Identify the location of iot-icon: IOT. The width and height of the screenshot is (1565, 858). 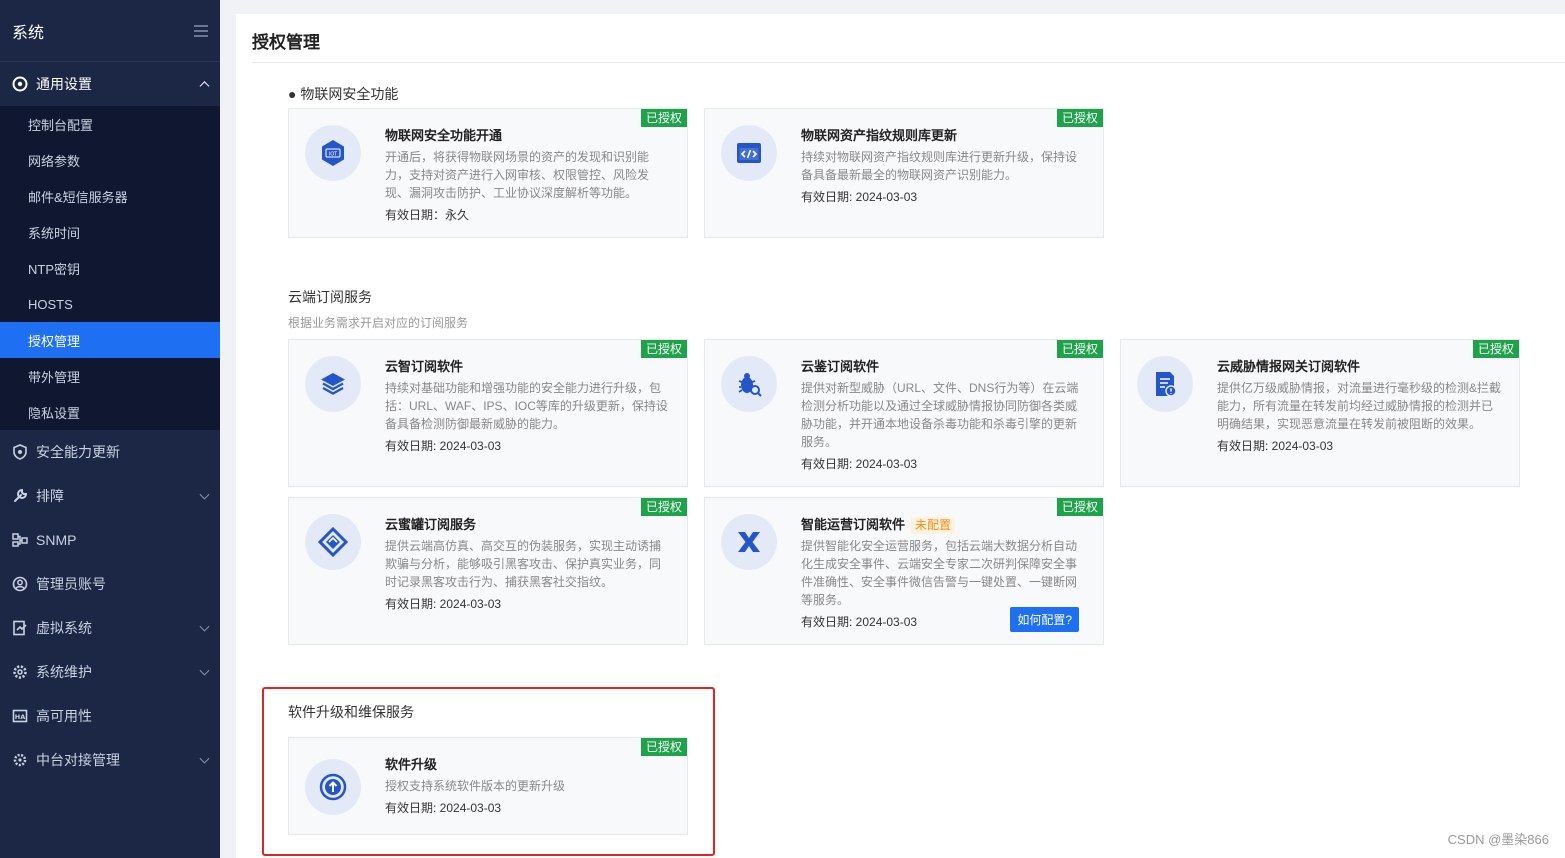
(333, 153).